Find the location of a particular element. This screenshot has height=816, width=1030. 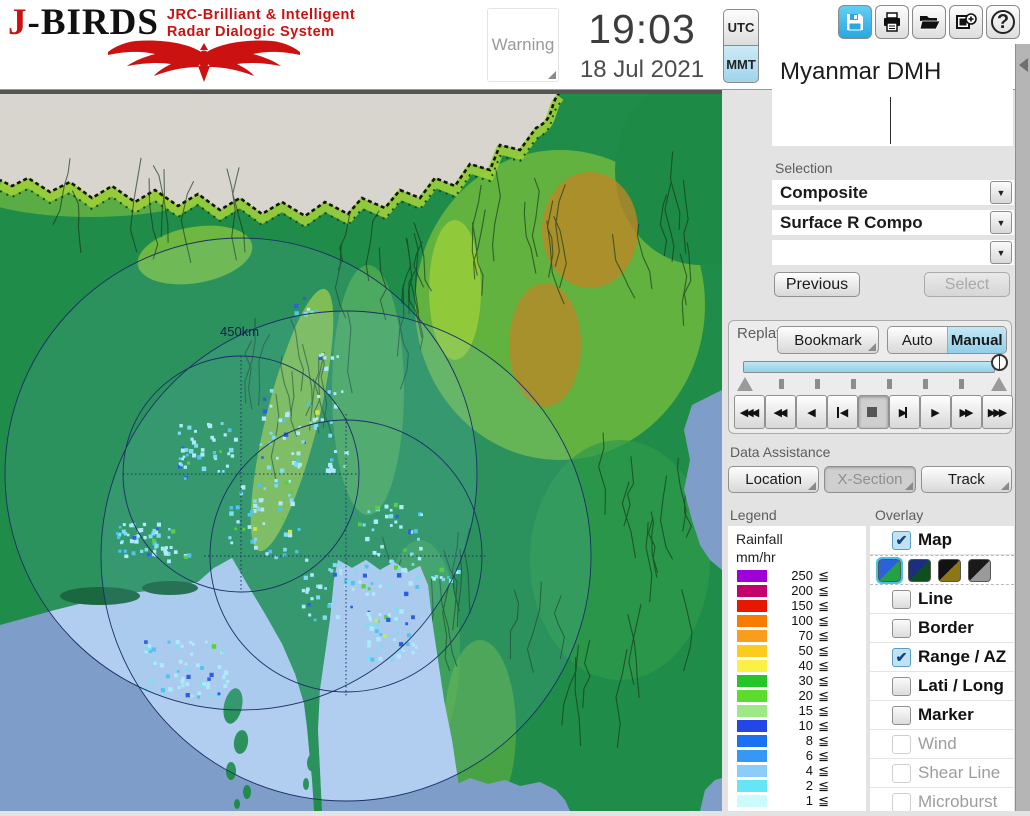

forward-fast-button: ▶▶▶ is located at coordinates (997, 412).